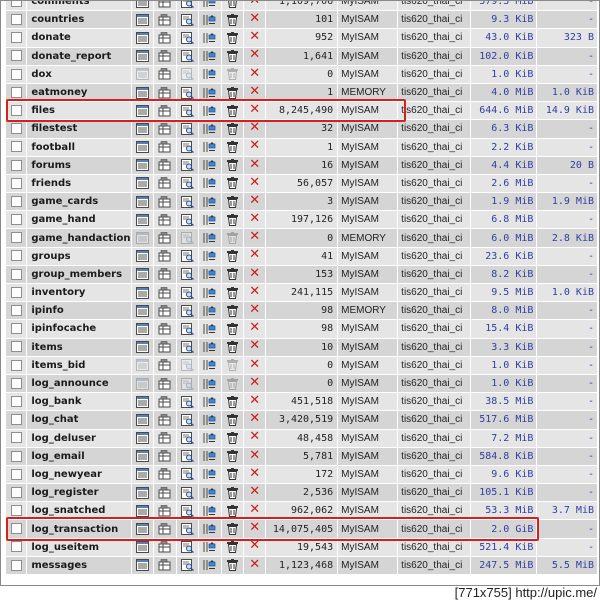 This screenshot has height=604, width=600. What do you see at coordinates (79, 147) in the screenshot?
I see `table-name-link: football` at bounding box center [79, 147].